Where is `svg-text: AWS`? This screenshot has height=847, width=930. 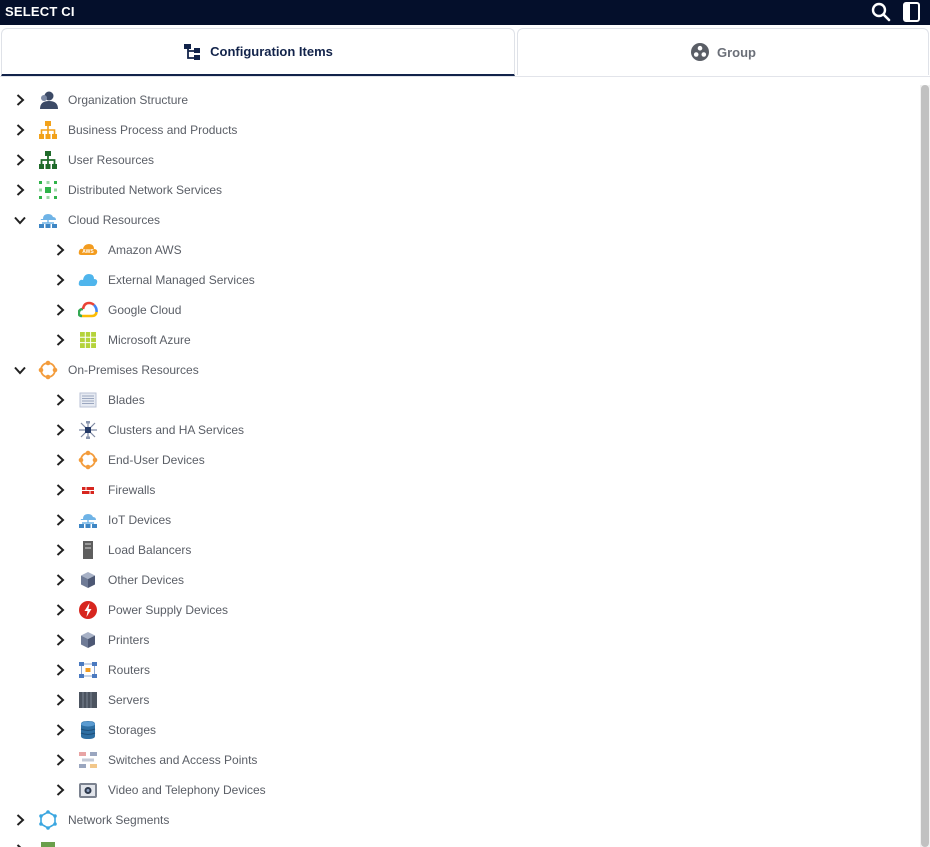
svg-text: AWS is located at coordinates (88, 252).